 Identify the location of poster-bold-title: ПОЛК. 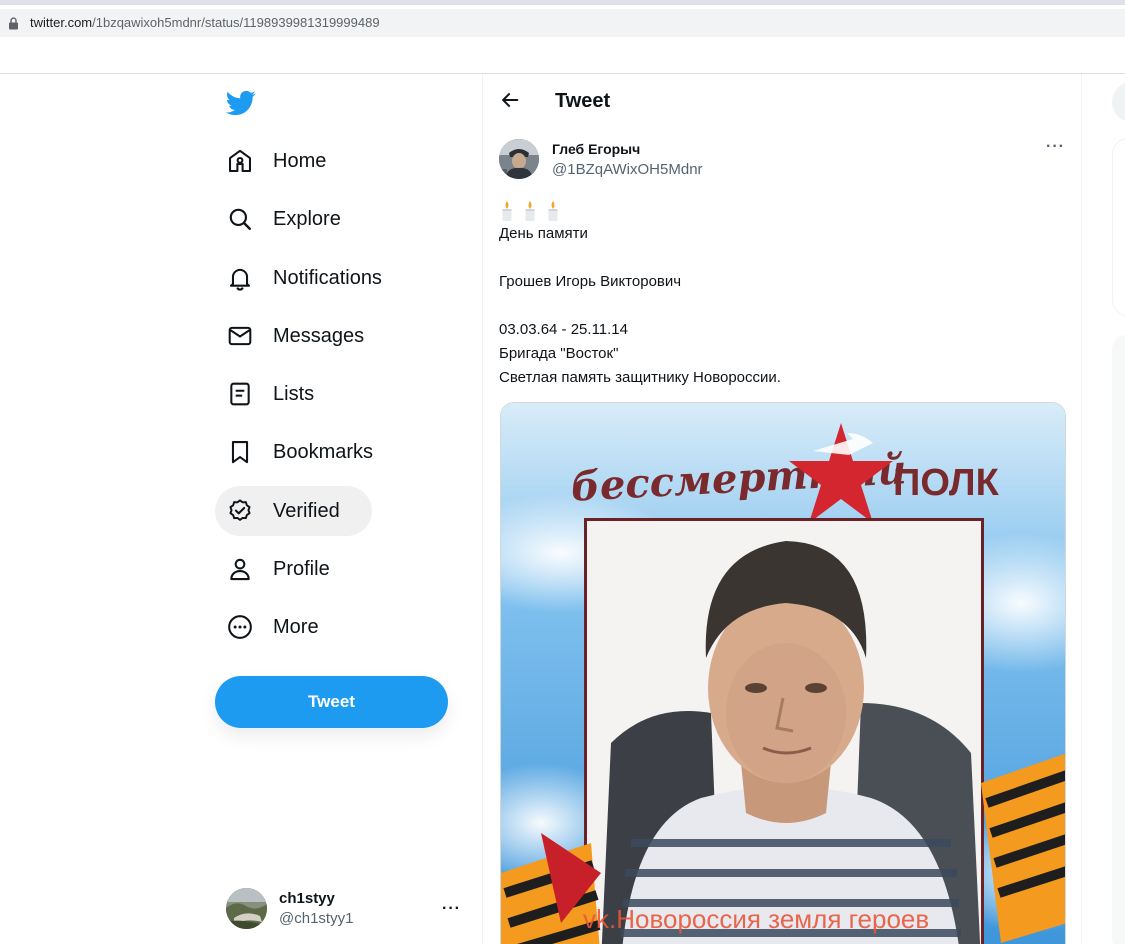
(946, 483).